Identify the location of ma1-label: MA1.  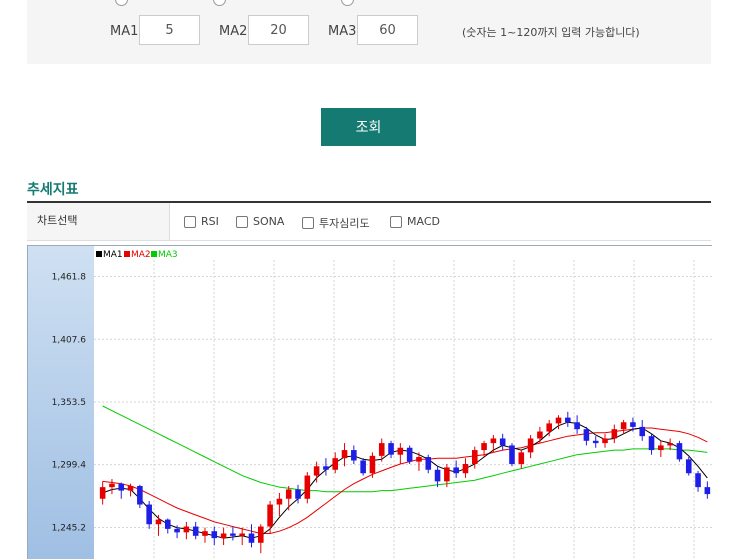
(124, 31).